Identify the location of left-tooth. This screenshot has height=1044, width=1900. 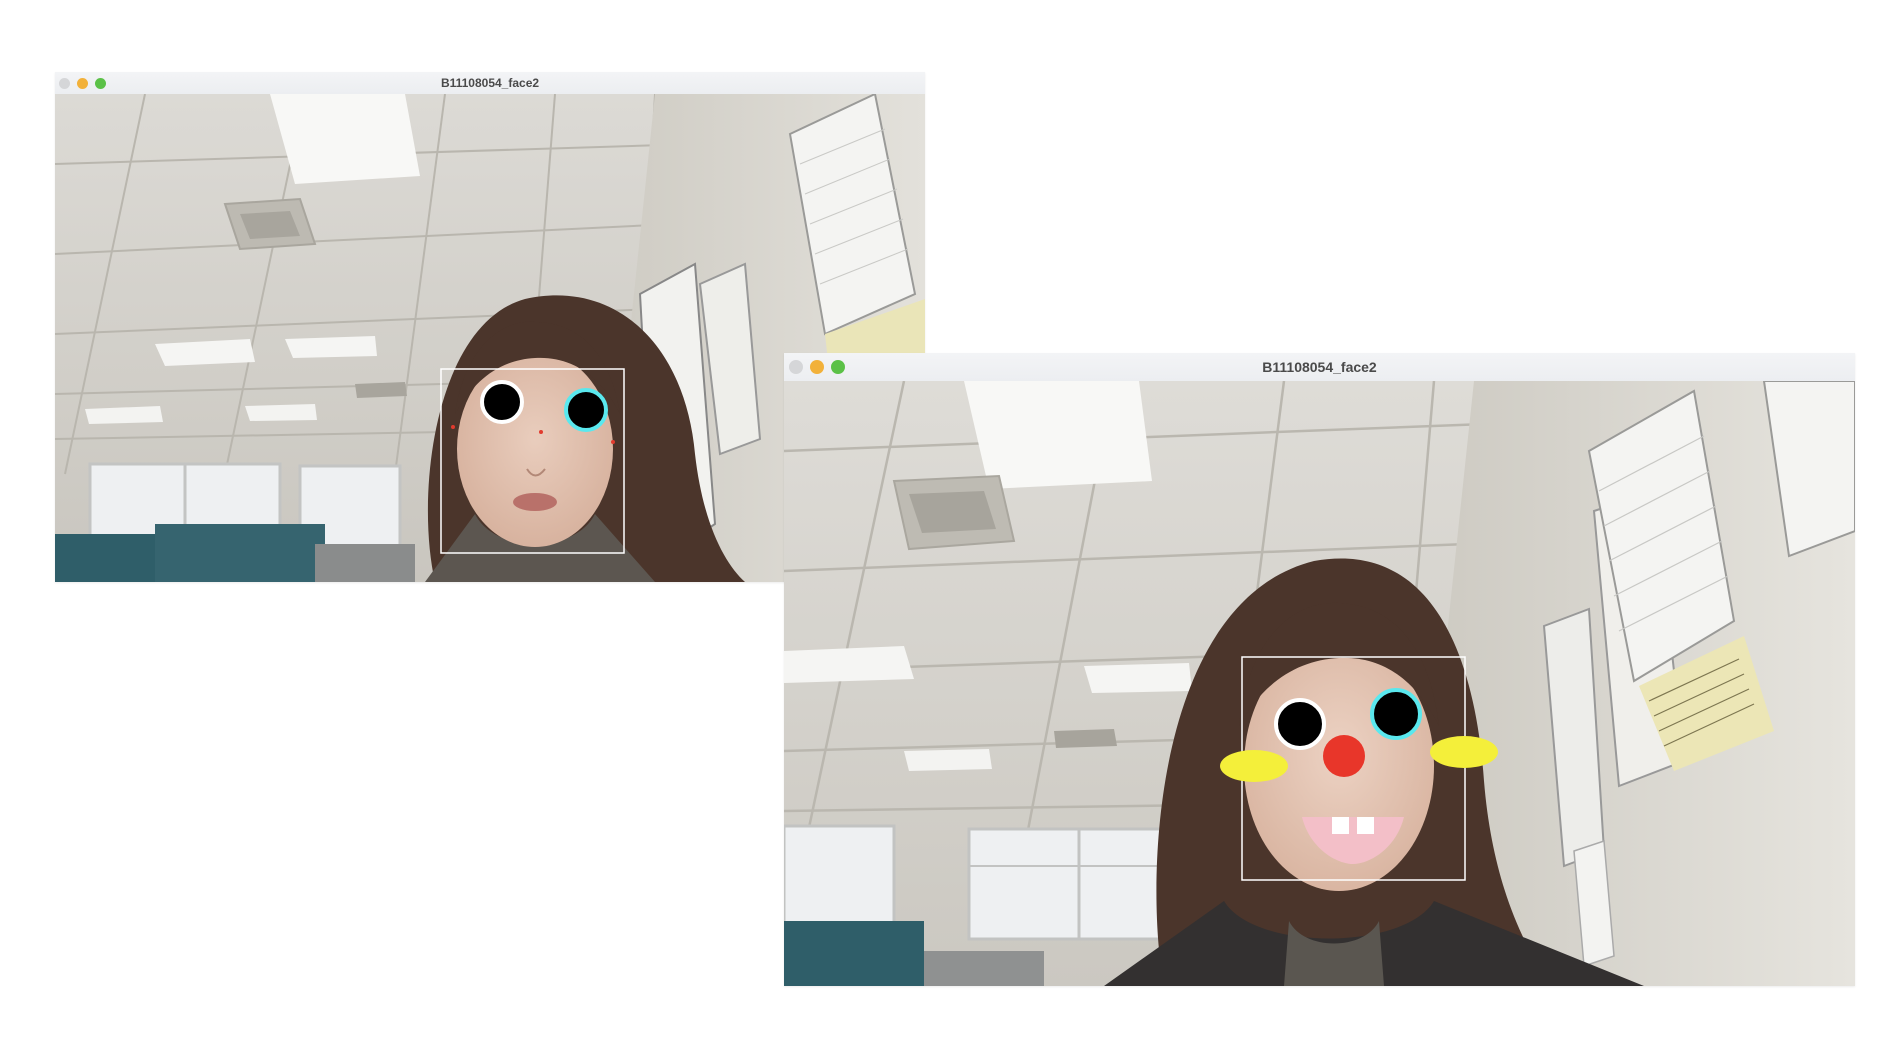
(1340, 825).